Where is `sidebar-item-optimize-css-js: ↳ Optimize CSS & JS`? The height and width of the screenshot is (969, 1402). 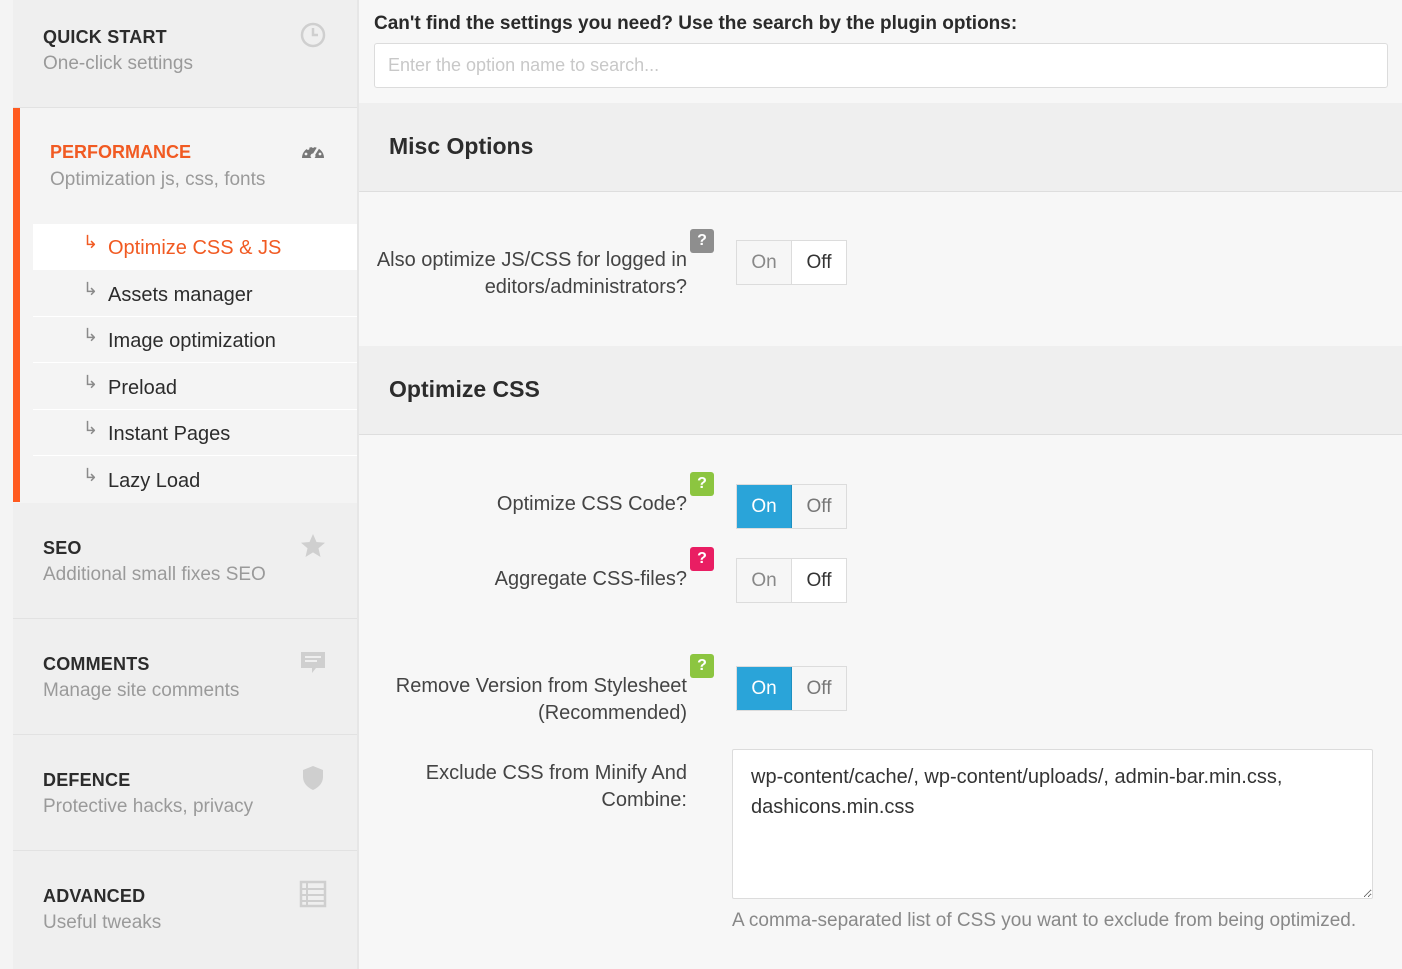 sidebar-item-optimize-css-js: ↳ Optimize CSS & JS is located at coordinates (195, 247).